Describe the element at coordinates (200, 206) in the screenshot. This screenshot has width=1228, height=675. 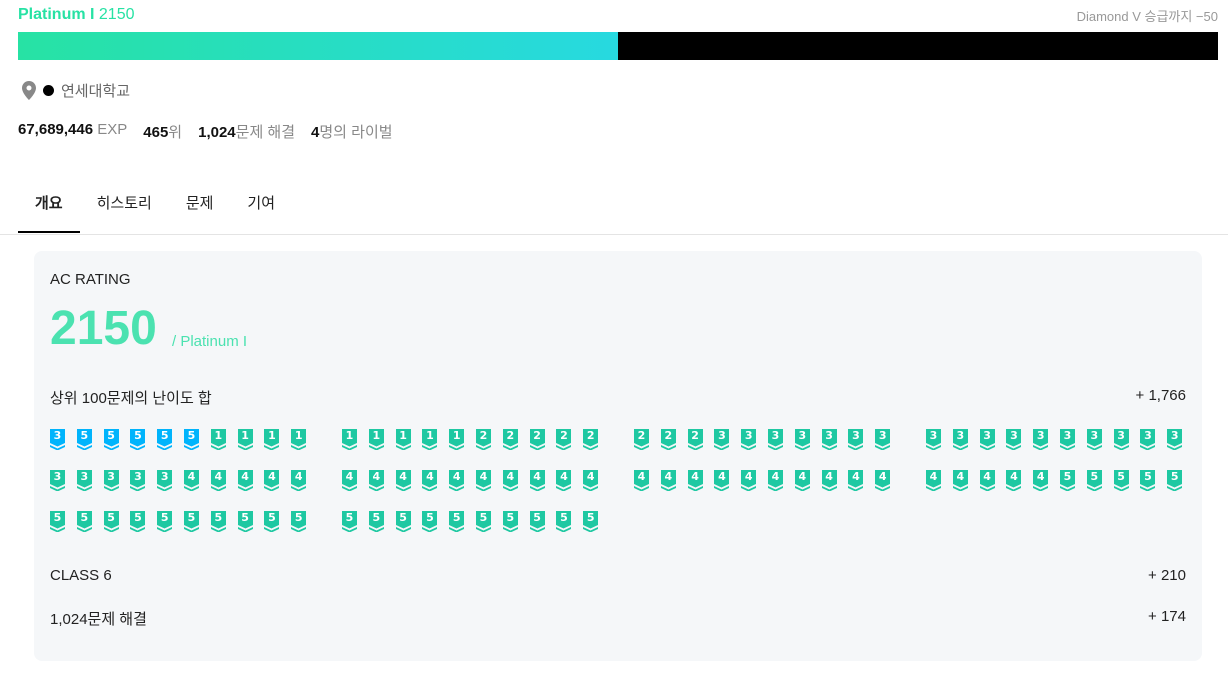
I see `tab-problems: 문제` at that location.